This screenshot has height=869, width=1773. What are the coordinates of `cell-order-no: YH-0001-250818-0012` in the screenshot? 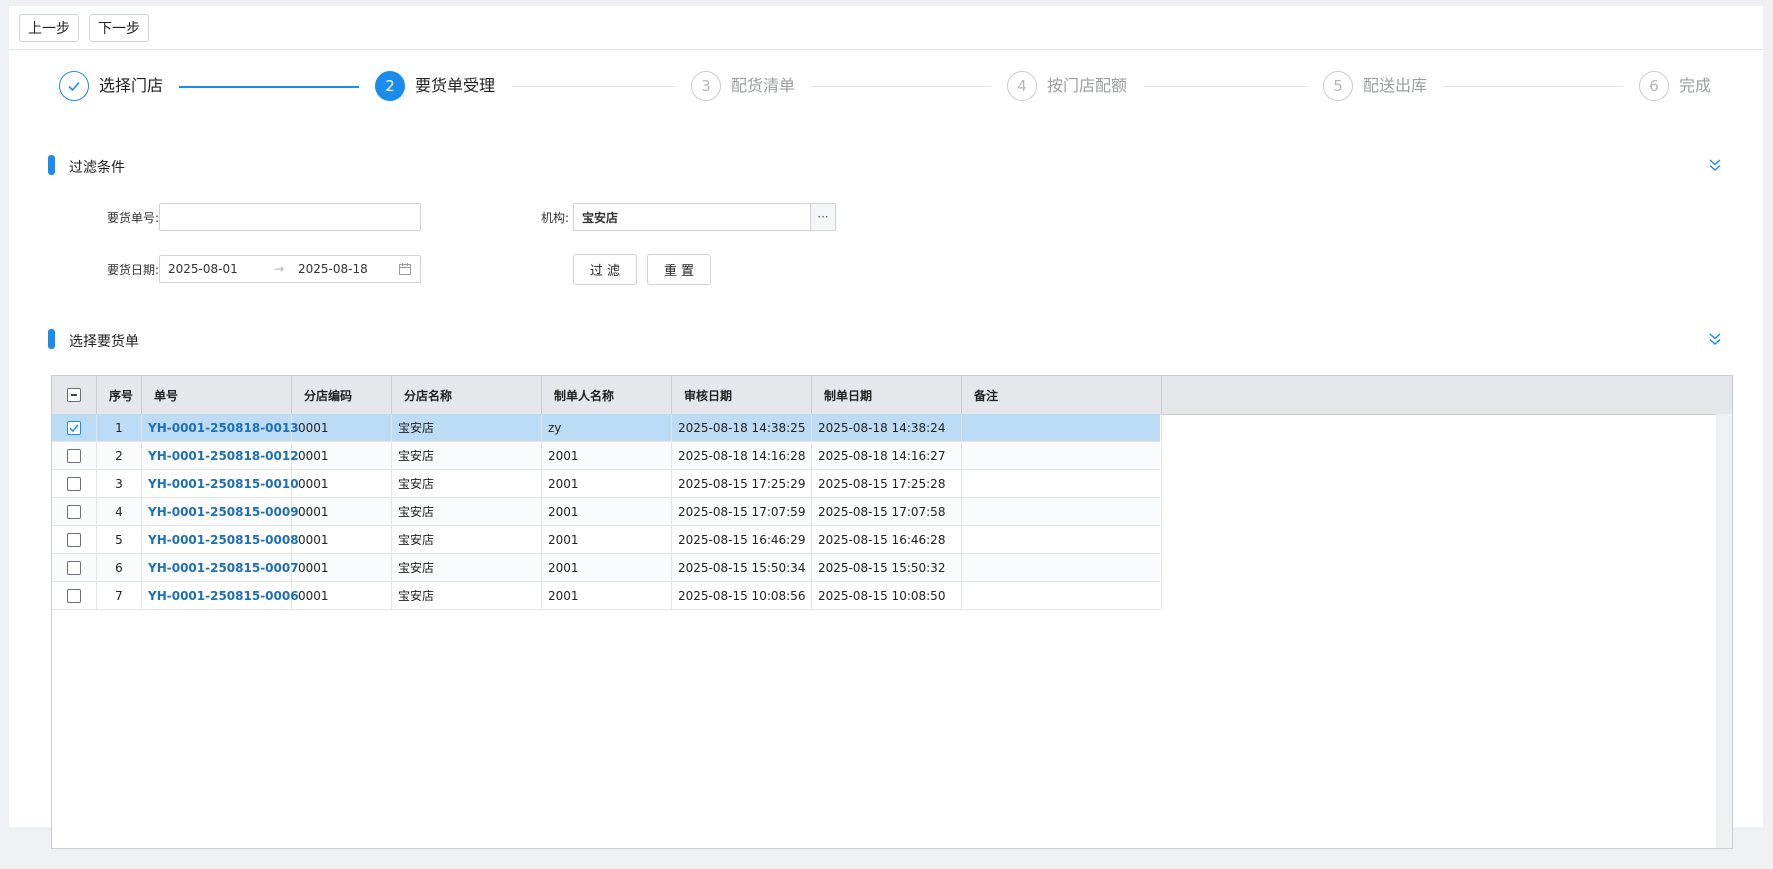 It's located at (220, 455).